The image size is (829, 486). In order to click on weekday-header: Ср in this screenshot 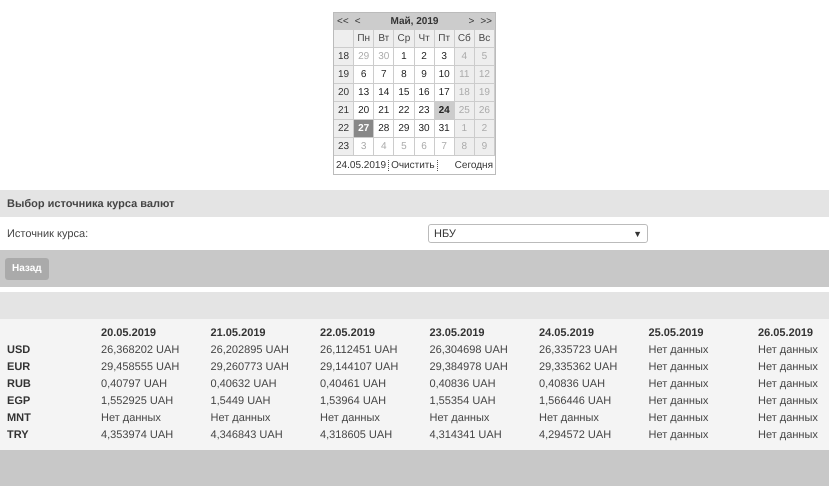, I will do `click(404, 39)`.